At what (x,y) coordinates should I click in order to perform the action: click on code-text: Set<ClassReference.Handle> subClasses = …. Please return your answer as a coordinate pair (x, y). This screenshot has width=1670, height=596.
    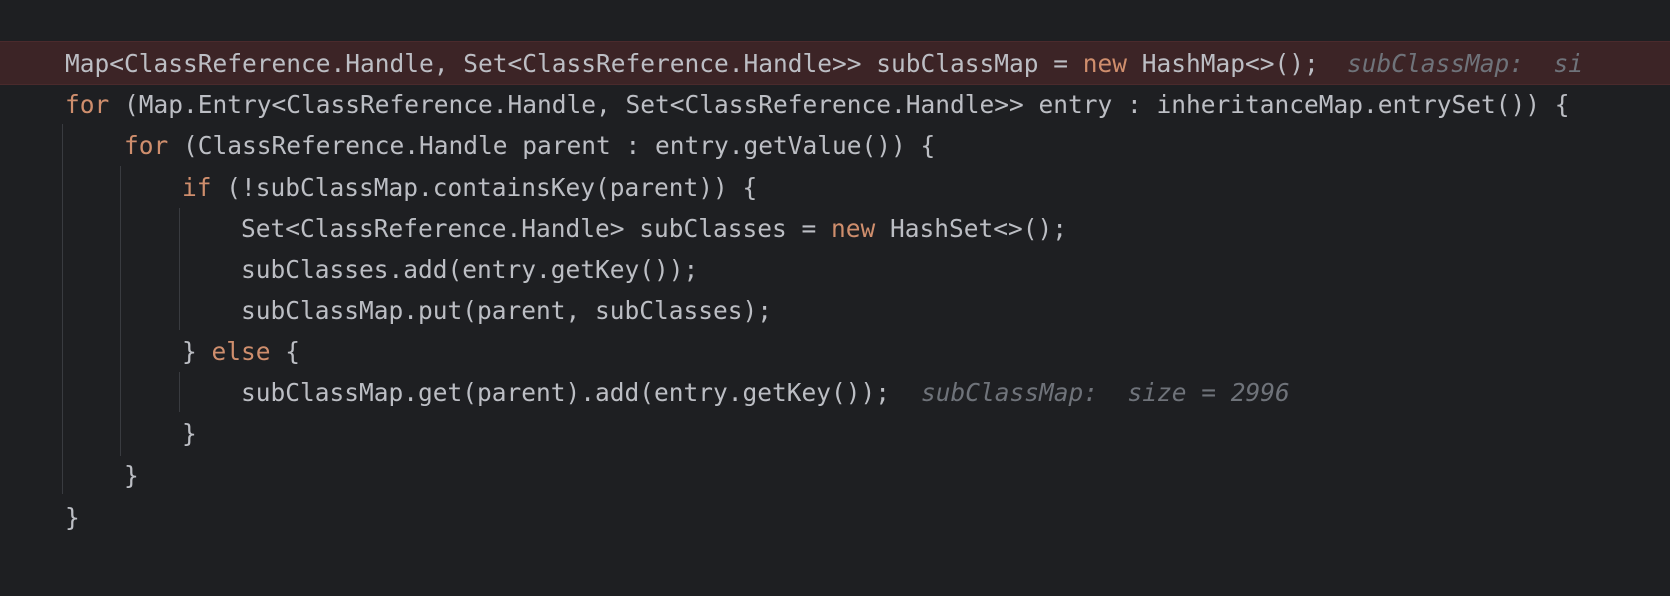
    Looking at the image, I should click on (654, 229).